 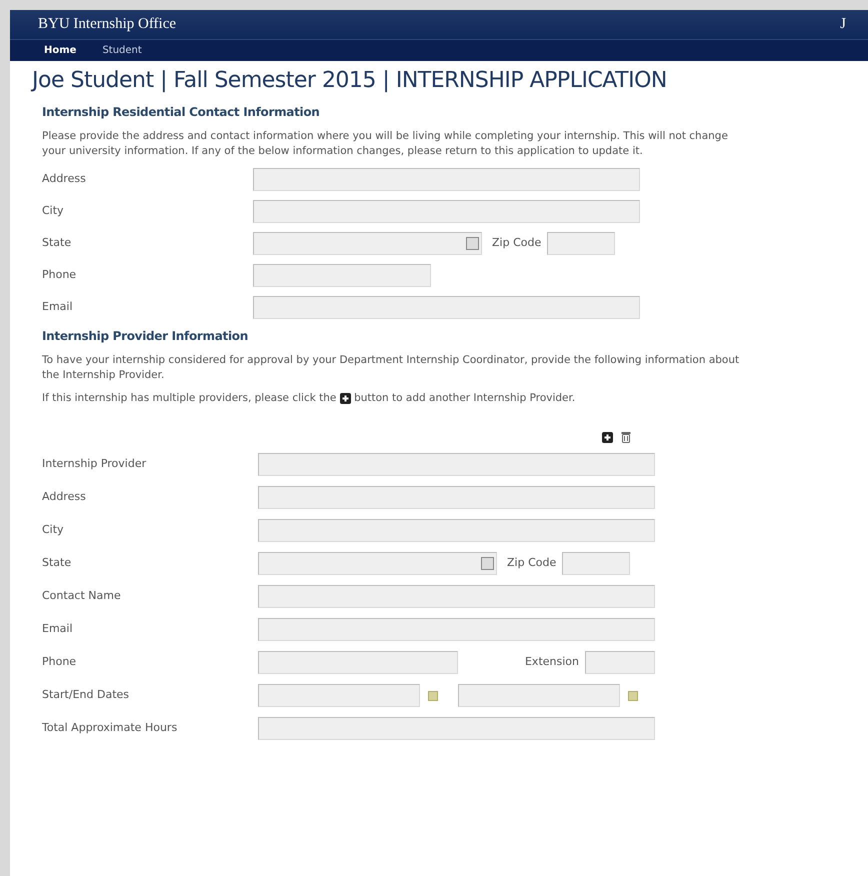 I want to click on field-label: Start/End Dates, so click(x=86, y=695).